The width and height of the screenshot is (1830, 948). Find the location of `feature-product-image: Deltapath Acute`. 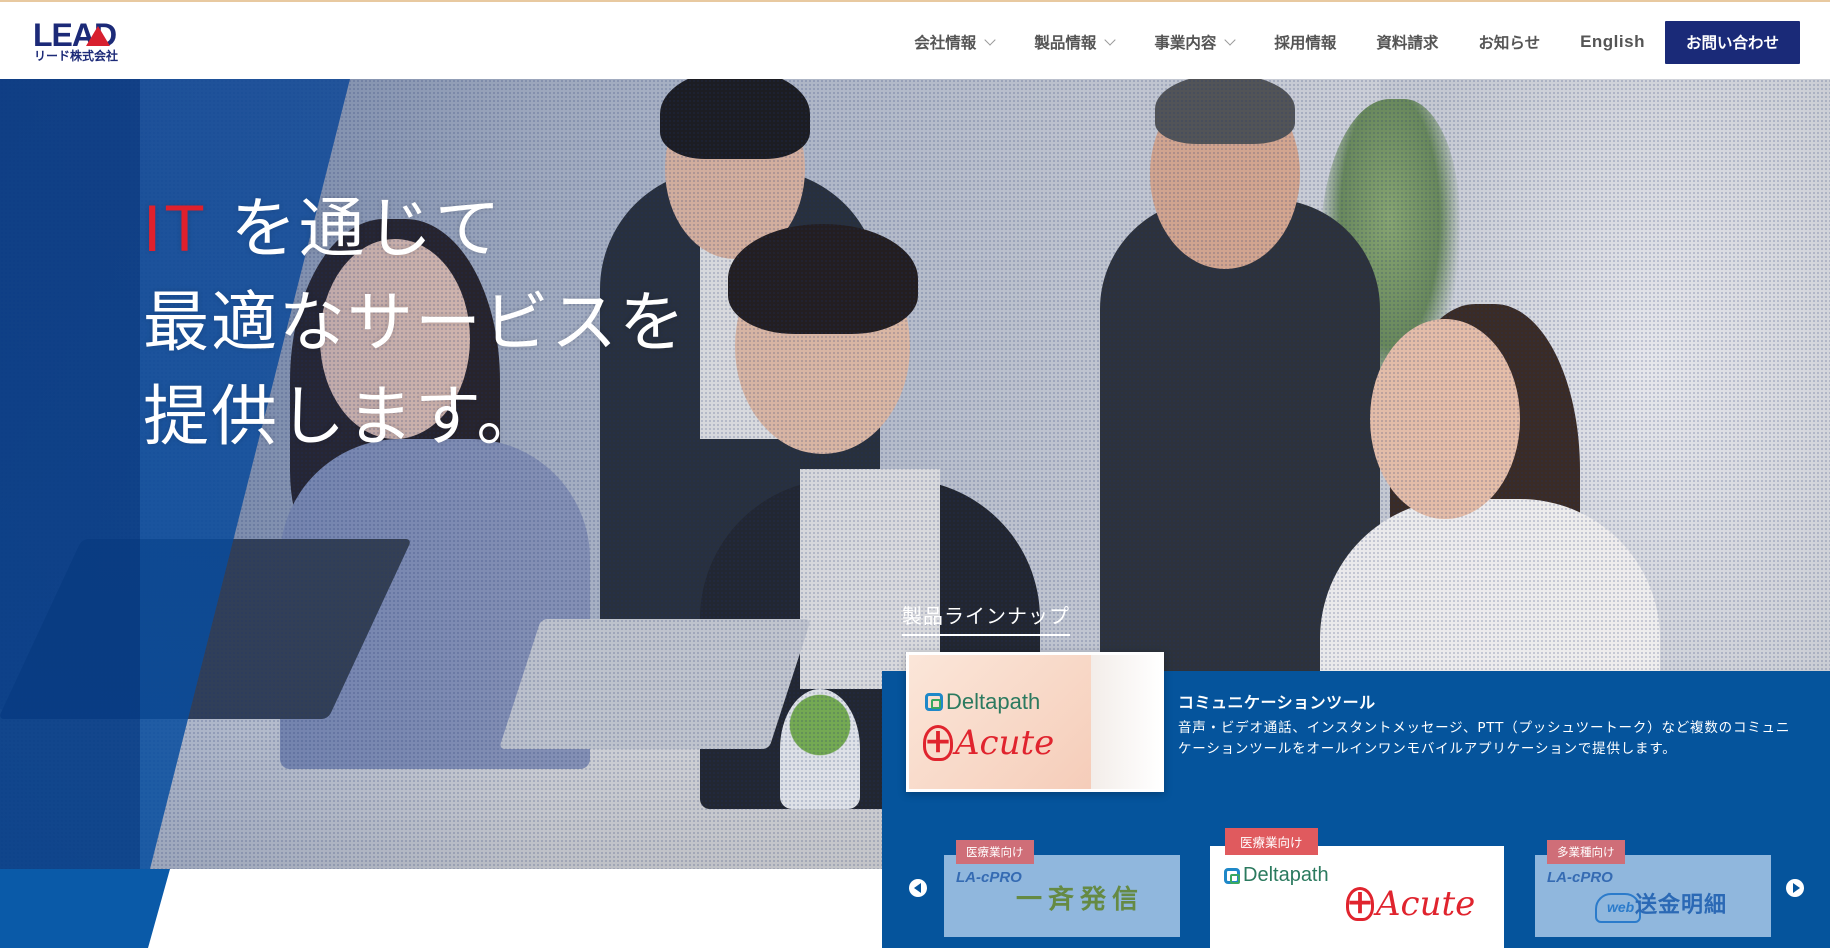

feature-product-image: Deltapath Acute is located at coordinates (1035, 722).